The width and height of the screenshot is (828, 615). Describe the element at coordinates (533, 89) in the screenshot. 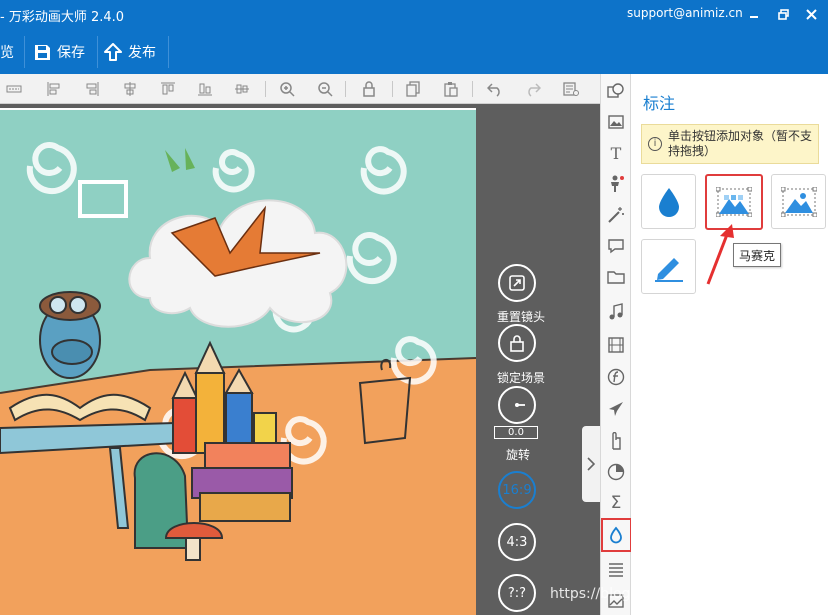

I see `redo-icon` at that location.